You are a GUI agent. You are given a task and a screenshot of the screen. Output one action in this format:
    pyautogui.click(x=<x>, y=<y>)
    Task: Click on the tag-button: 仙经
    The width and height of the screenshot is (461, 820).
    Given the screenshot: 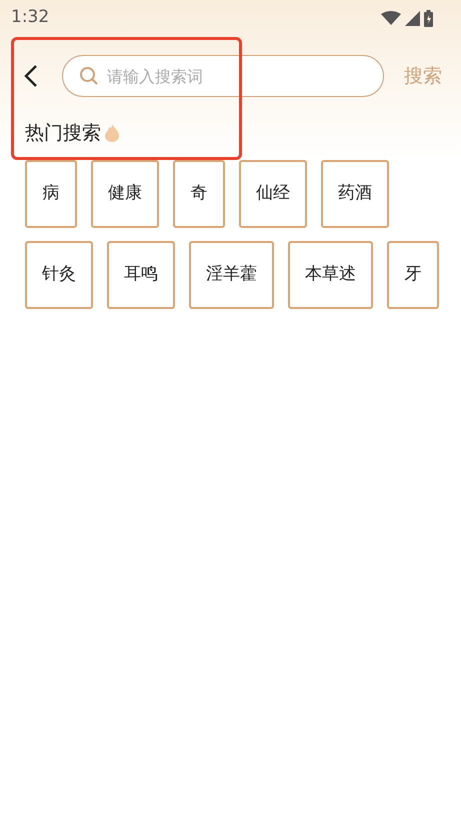 What is the action you would take?
    pyautogui.click(x=273, y=194)
    